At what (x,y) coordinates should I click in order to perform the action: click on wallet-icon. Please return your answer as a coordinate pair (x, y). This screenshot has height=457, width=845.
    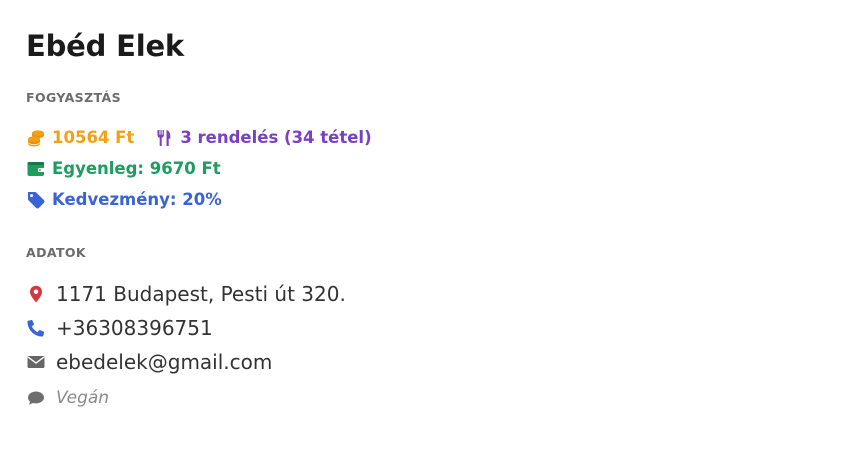
    Looking at the image, I should click on (36, 169).